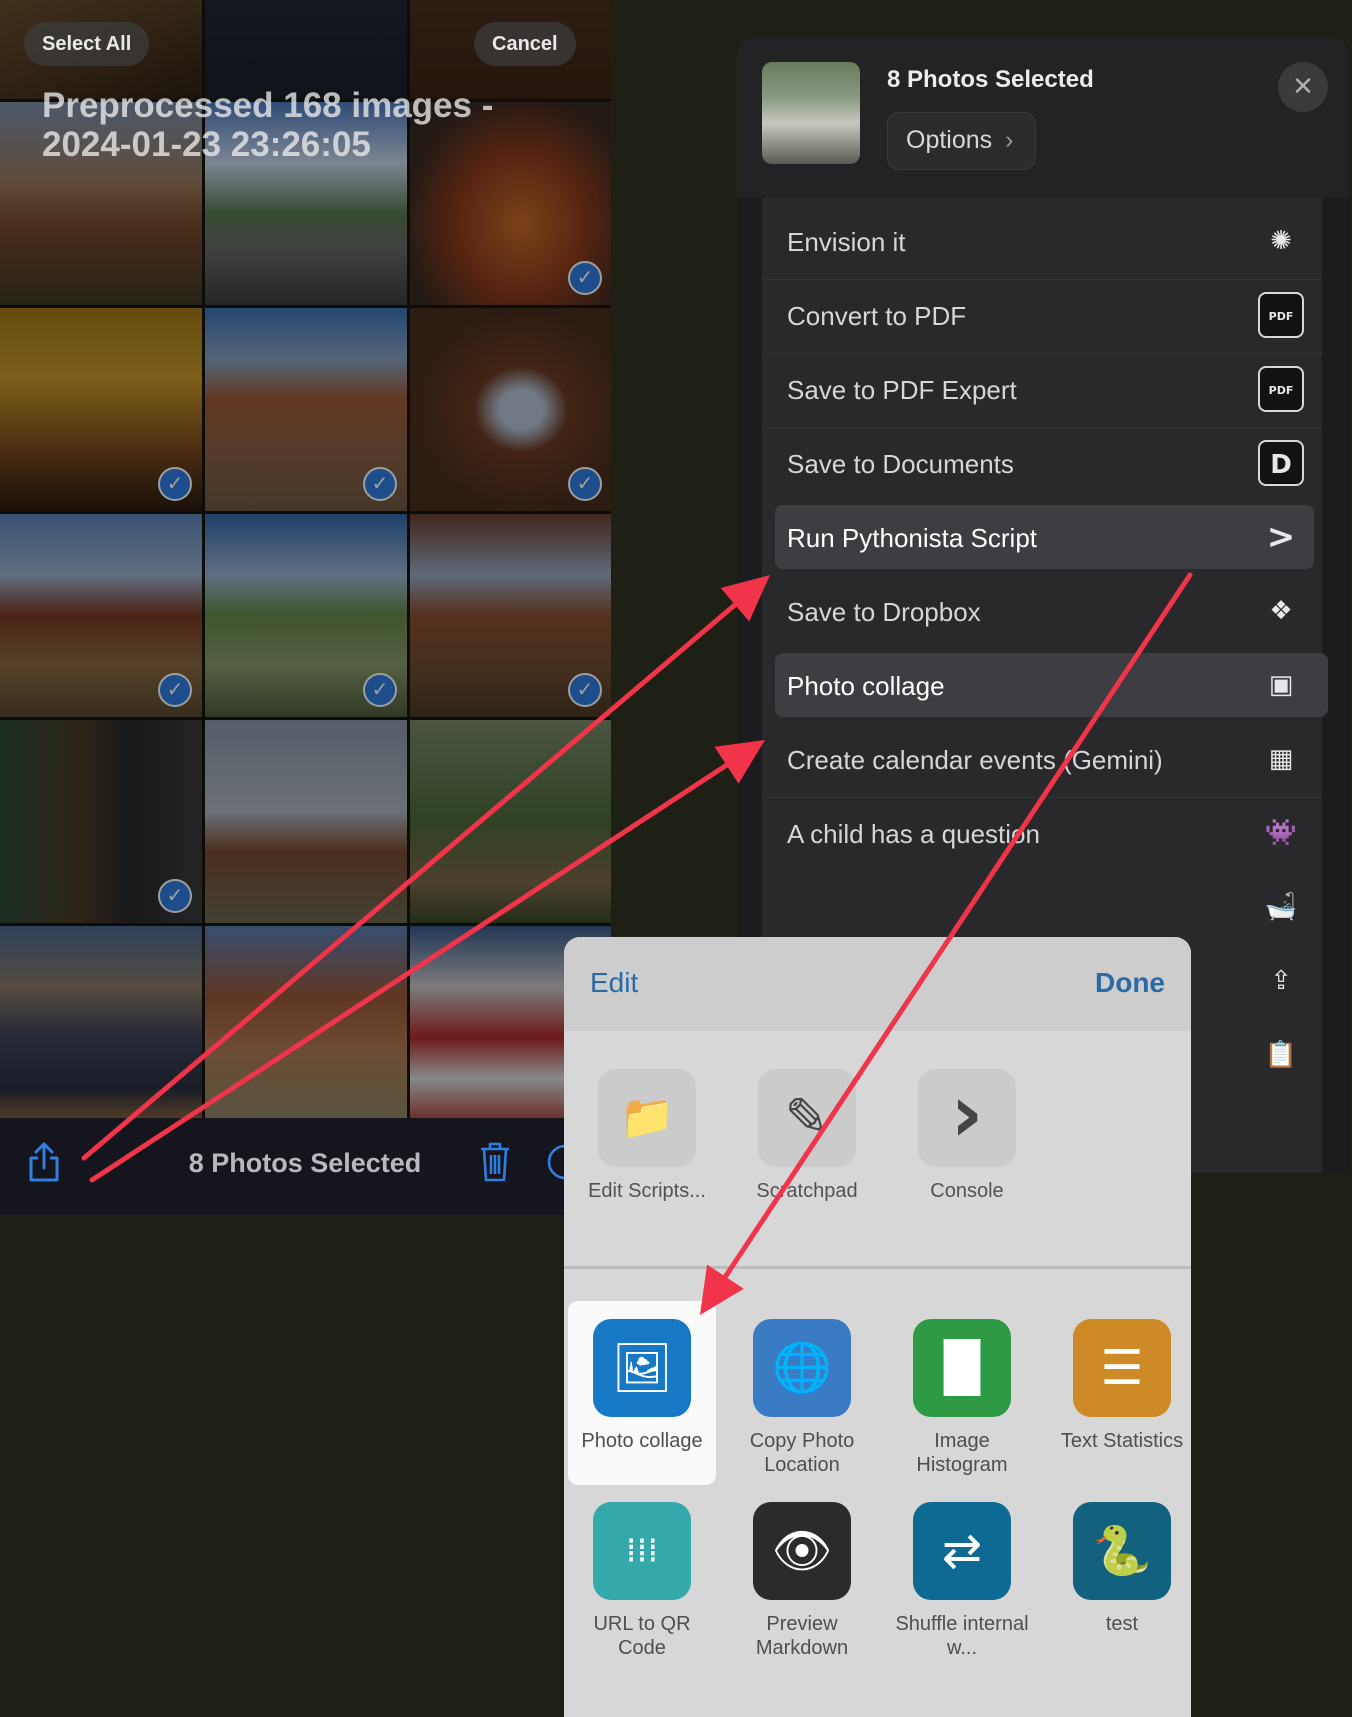 This screenshot has height=1717, width=1352. I want to click on script-copy-photo-location: 🌐 Copy Photo Location, so click(802, 1398).